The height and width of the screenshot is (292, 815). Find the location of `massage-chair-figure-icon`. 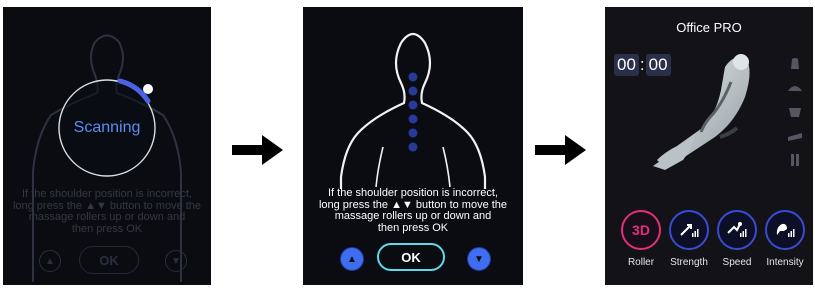

massage-chair-figure-icon is located at coordinates (701, 112).